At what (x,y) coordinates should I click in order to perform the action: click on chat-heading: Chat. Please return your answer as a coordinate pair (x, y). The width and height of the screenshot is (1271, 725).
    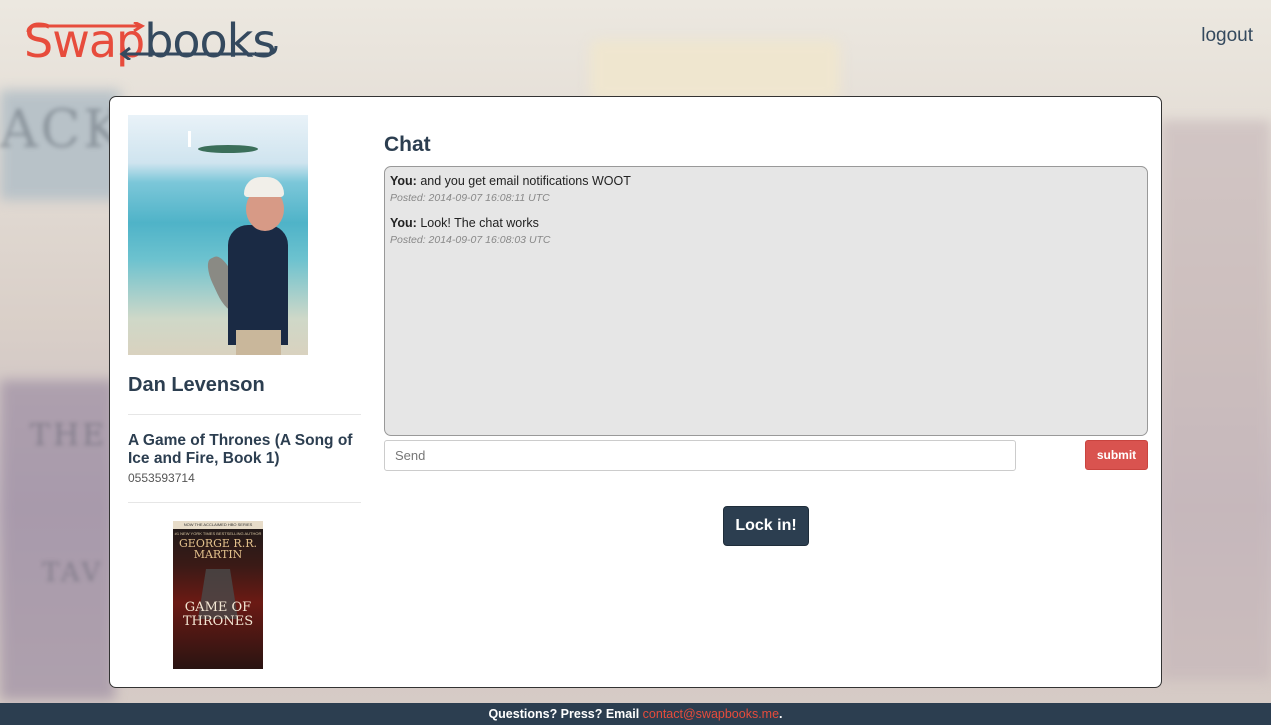
    Looking at the image, I should click on (407, 144).